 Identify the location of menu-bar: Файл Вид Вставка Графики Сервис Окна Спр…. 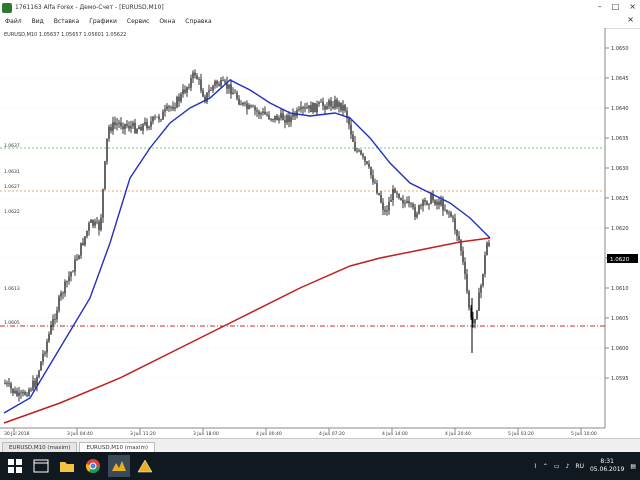
(320, 22).